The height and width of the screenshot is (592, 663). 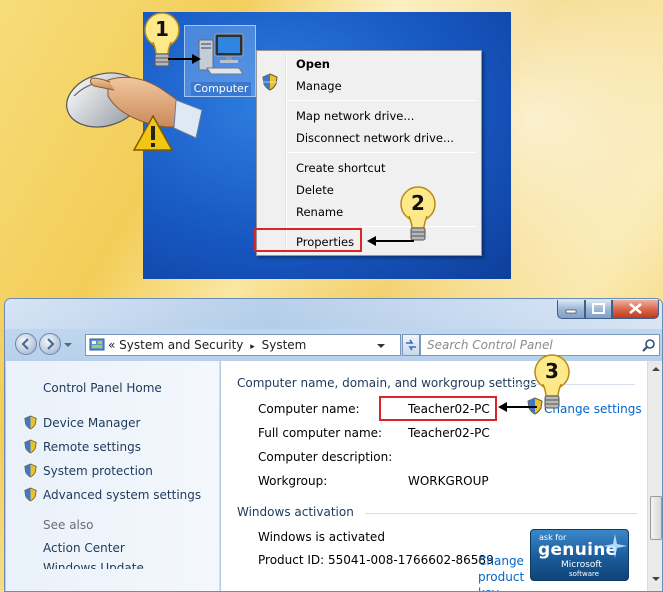 I want to click on windows-activation-section-title: Windows activation, so click(x=295, y=512).